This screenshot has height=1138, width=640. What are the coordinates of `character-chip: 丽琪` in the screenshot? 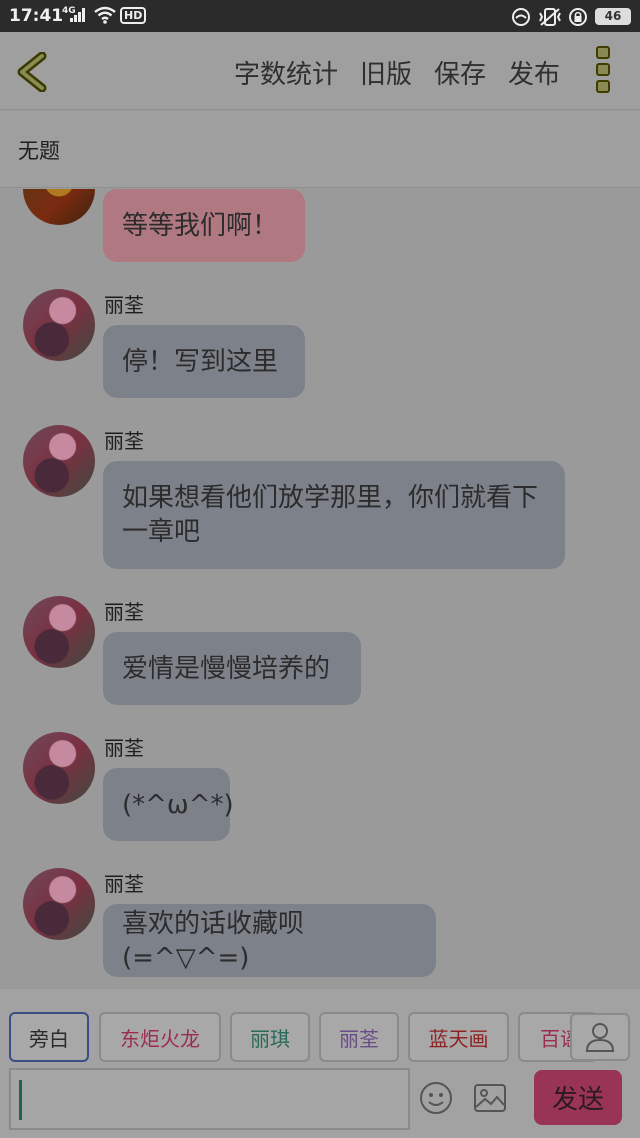 It's located at (270, 1037).